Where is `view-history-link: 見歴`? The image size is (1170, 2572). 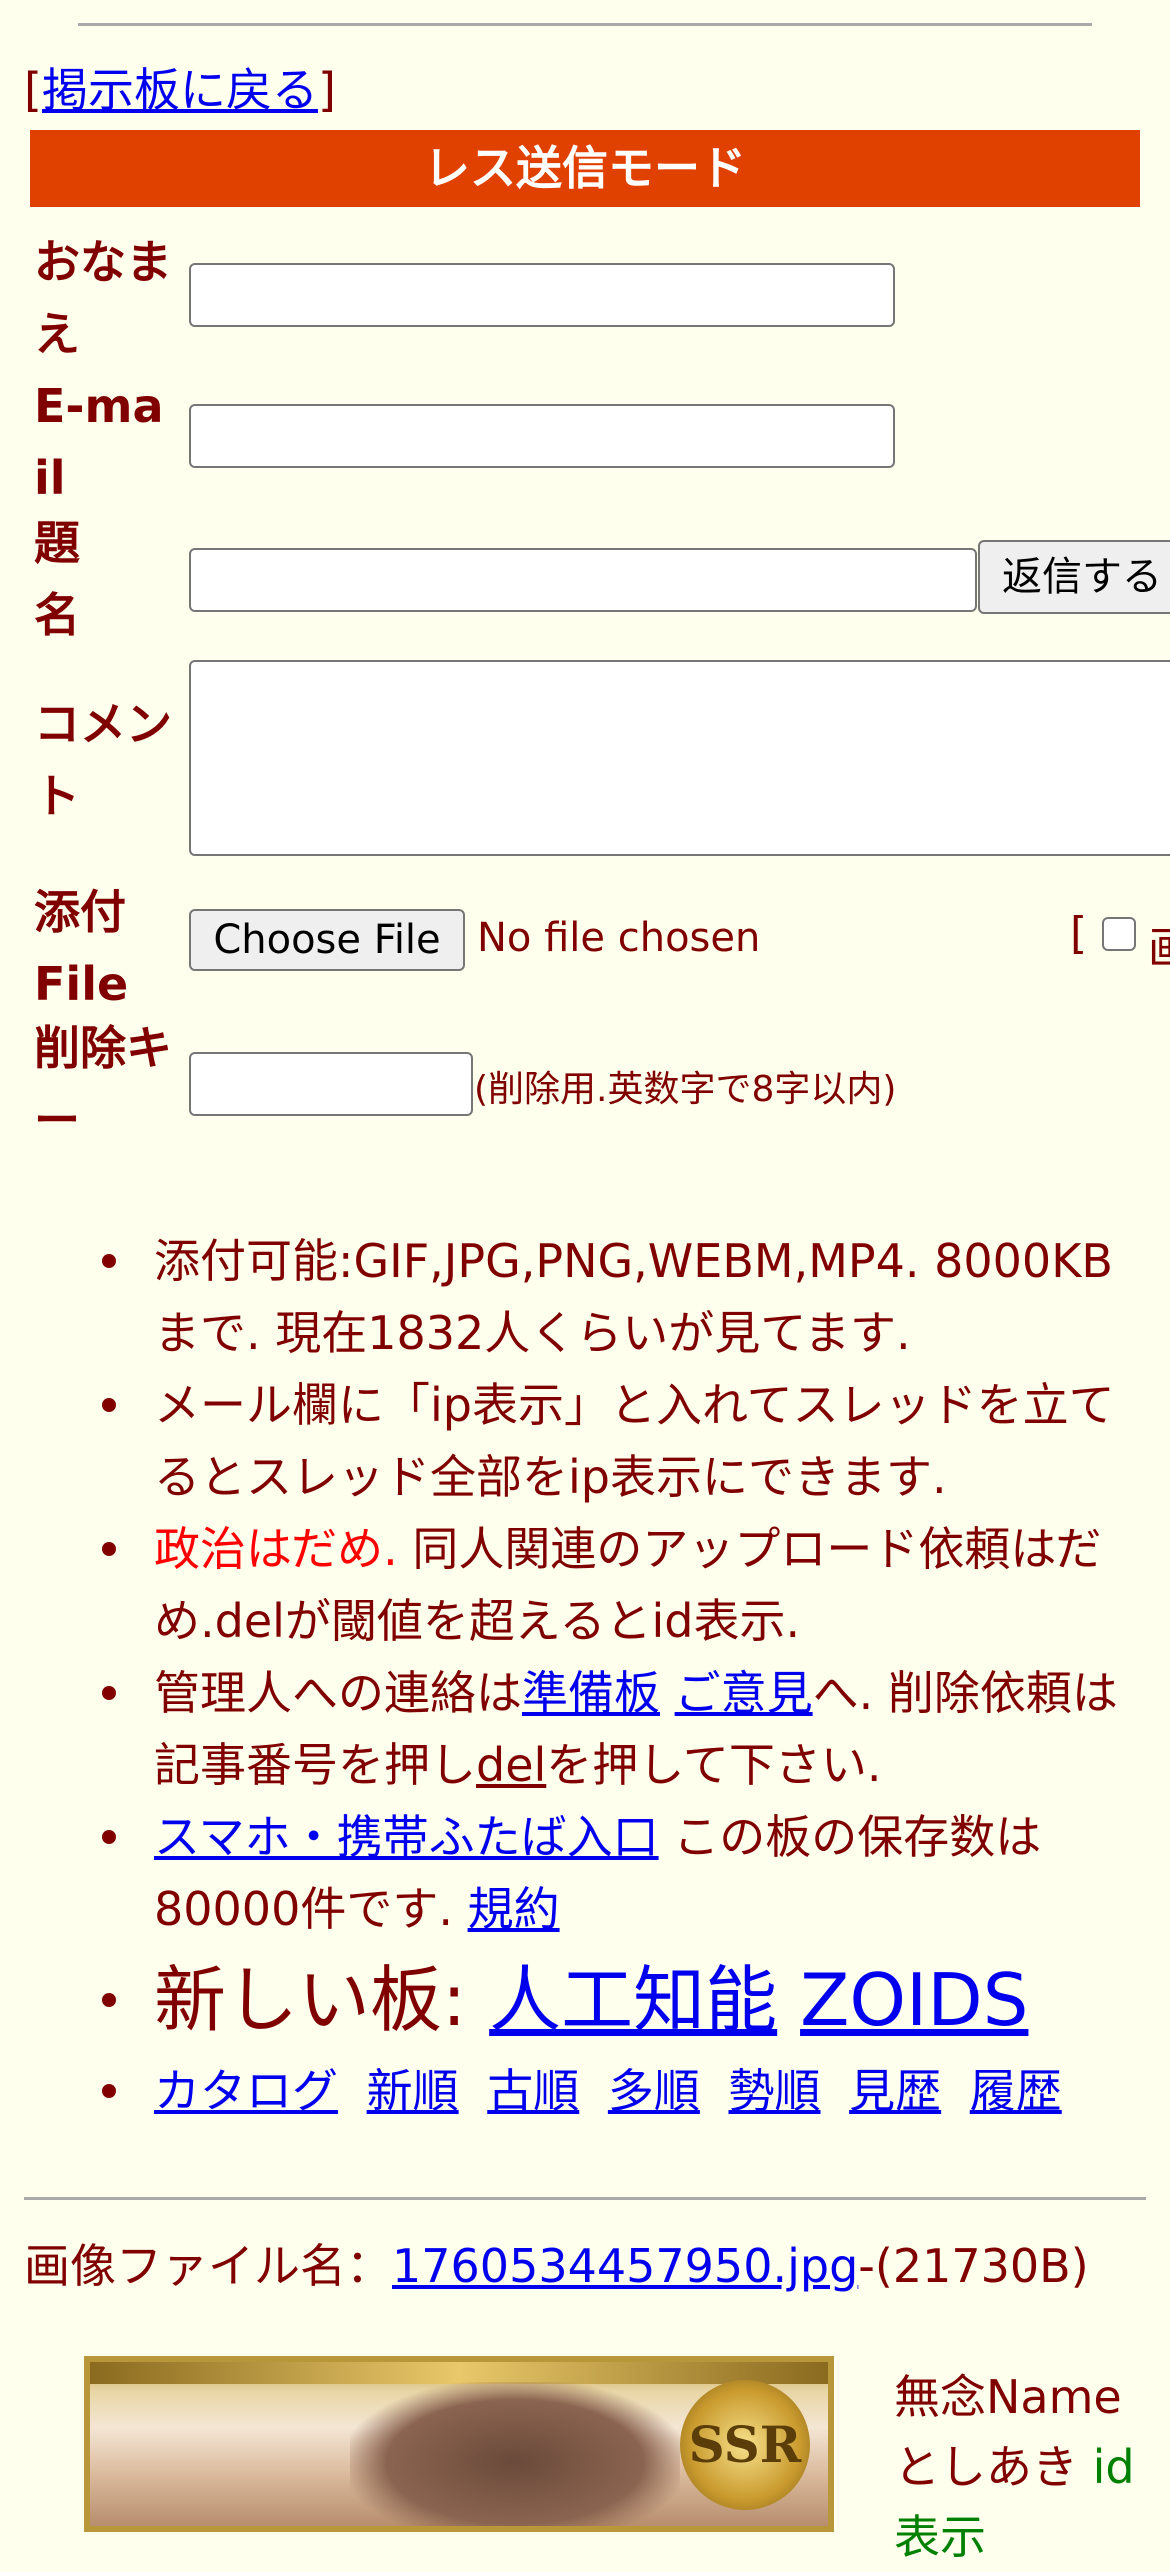
view-history-link: 見歴 is located at coordinates (895, 2091).